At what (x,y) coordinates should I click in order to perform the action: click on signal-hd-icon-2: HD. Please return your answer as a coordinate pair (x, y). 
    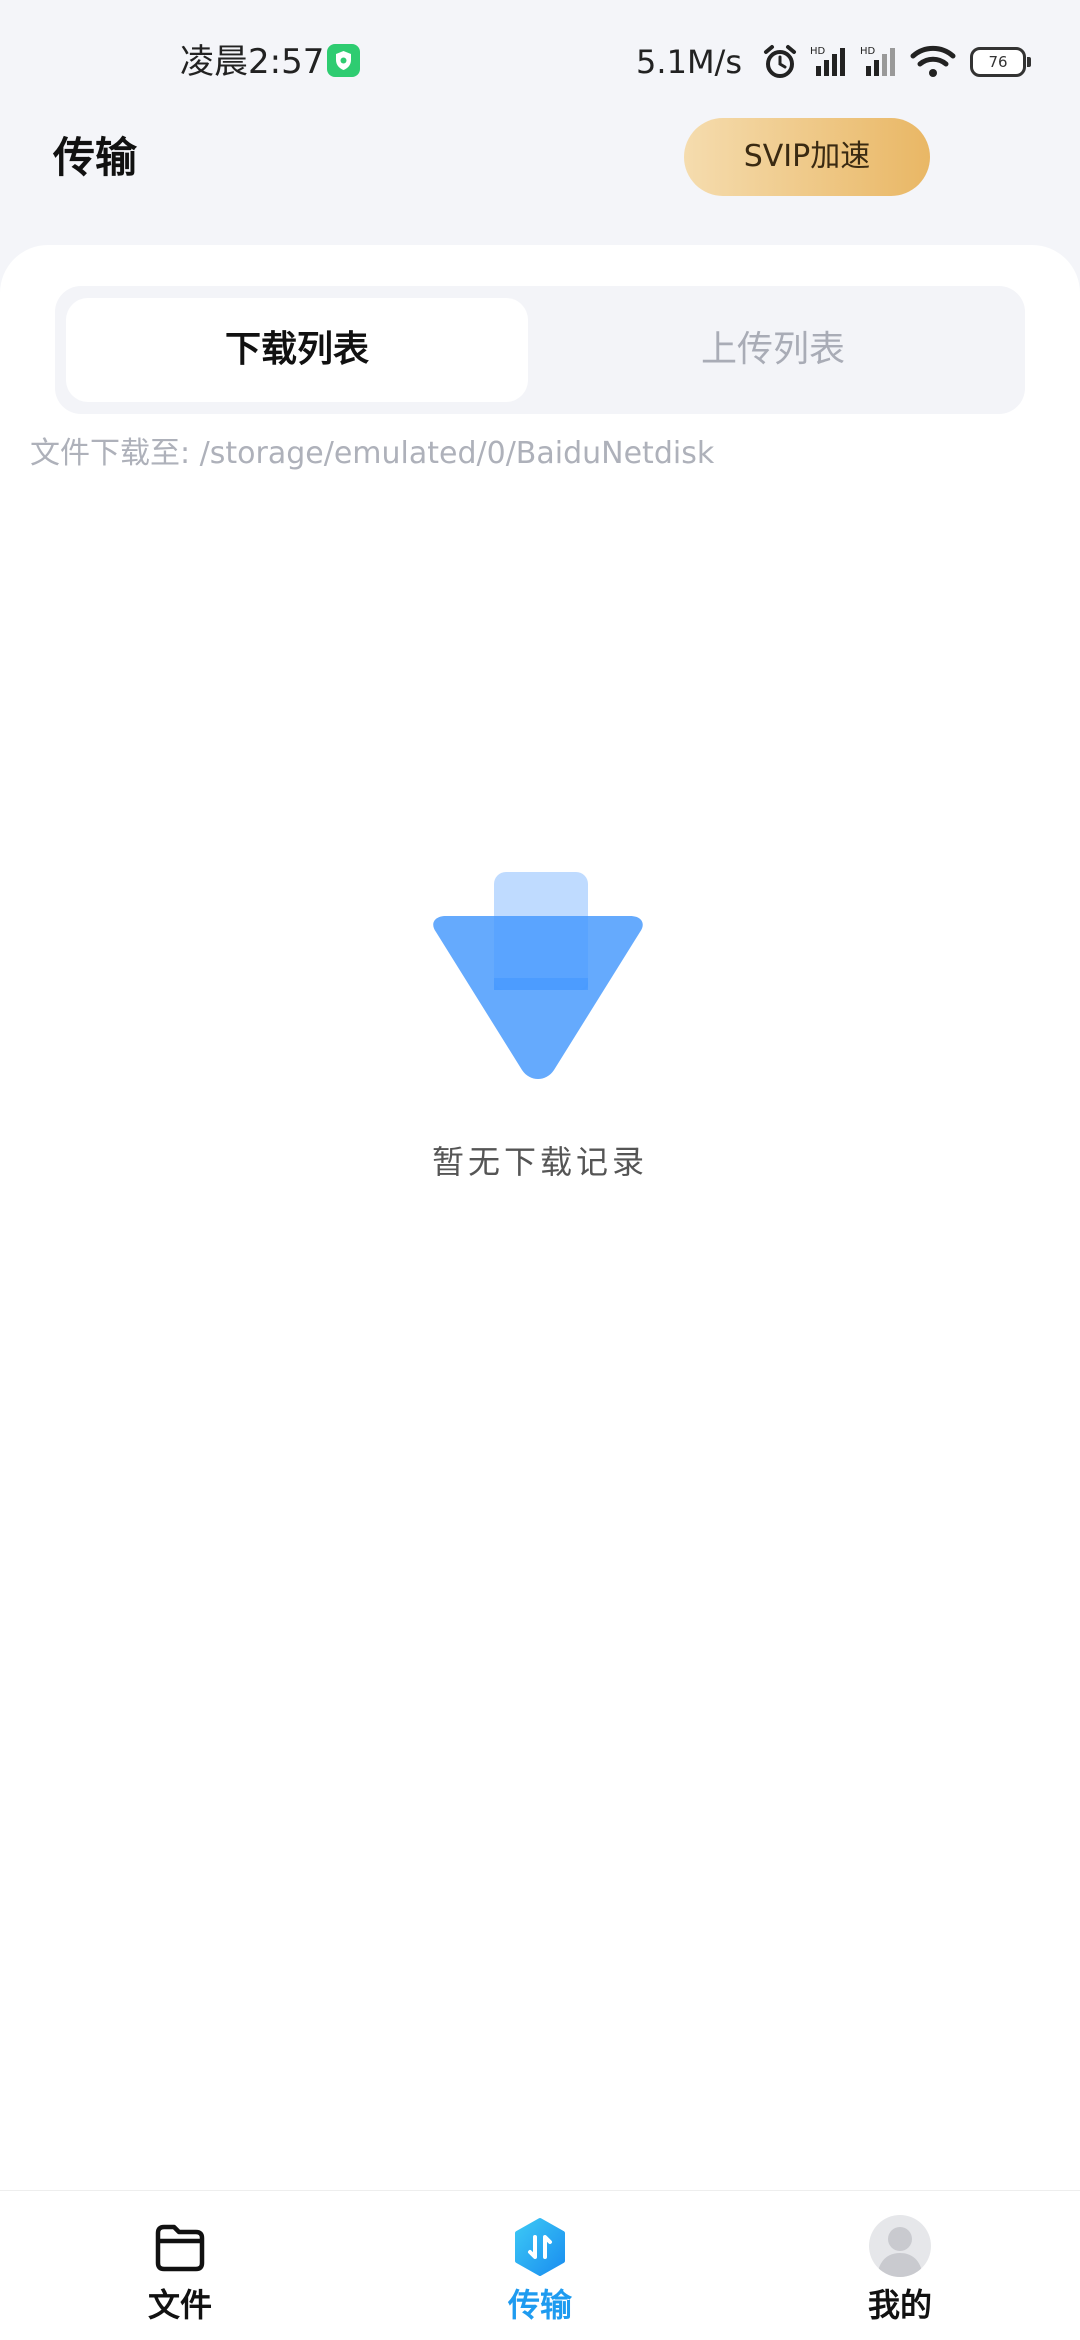
    Looking at the image, I should click on (877, 61).